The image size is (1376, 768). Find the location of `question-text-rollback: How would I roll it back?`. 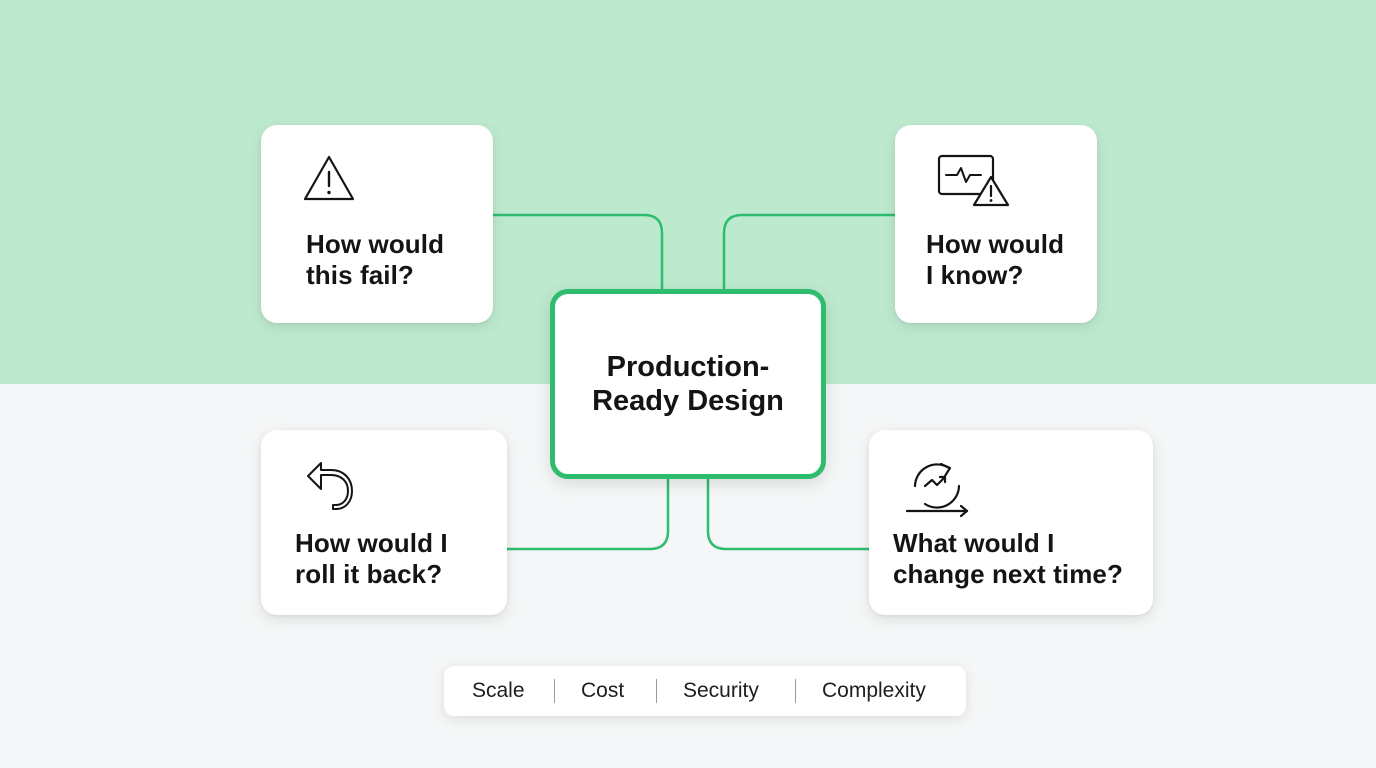

question-text-rollback: How would I roll it back? is located at coordinates (371, 558).